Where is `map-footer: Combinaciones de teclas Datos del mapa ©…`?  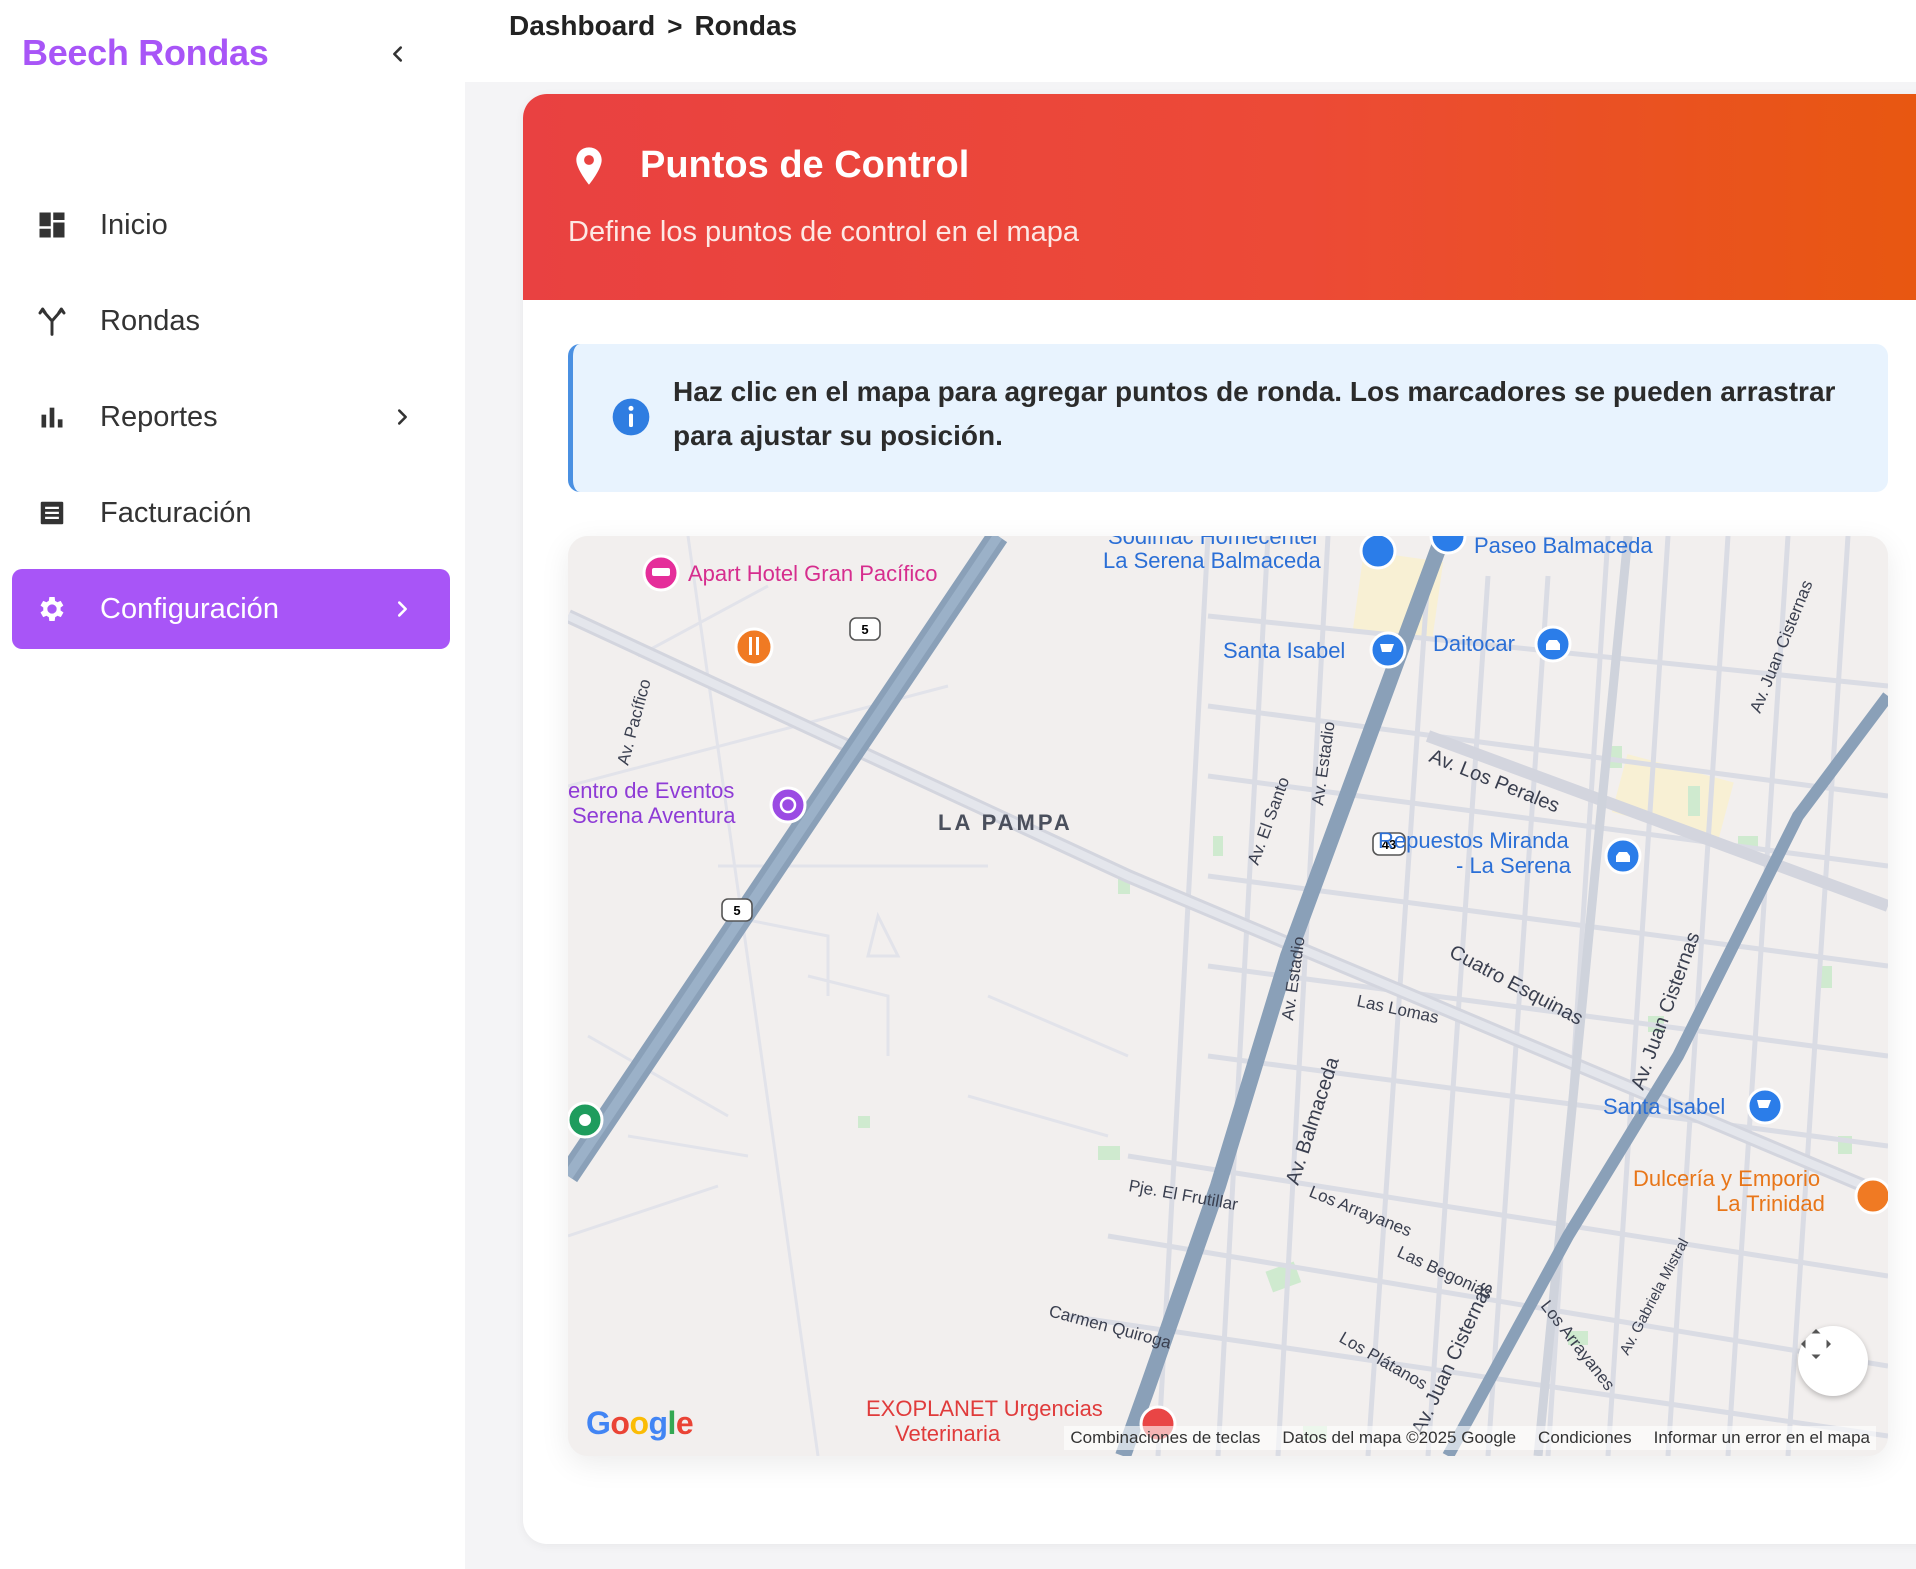 map-footer: Combinaciones de teclas Datos del mapa ©… is located at coordinates (1470, 1438).